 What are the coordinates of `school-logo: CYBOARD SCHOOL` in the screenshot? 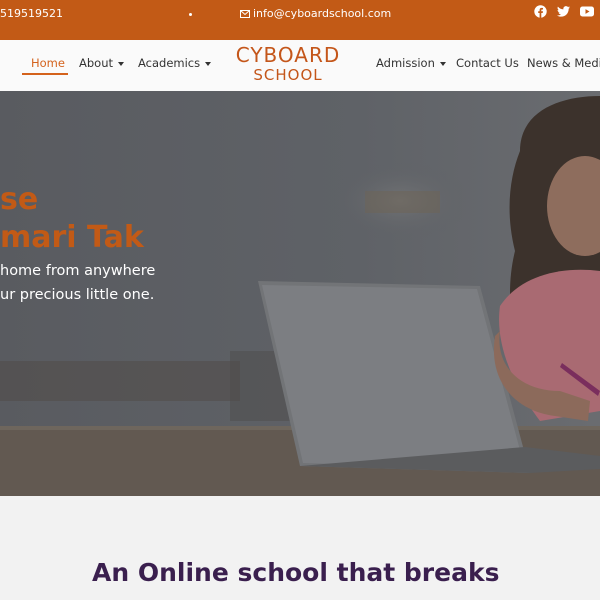 It's located at (288, 66).